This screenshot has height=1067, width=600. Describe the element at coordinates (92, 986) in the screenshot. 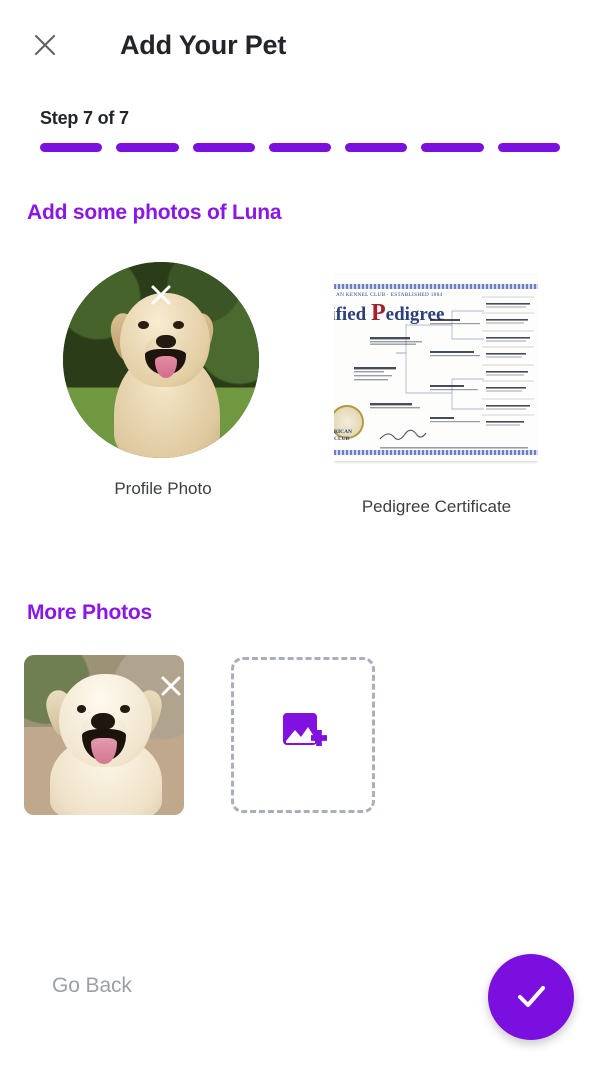

I see `go-back-button: Go Back` at that location.